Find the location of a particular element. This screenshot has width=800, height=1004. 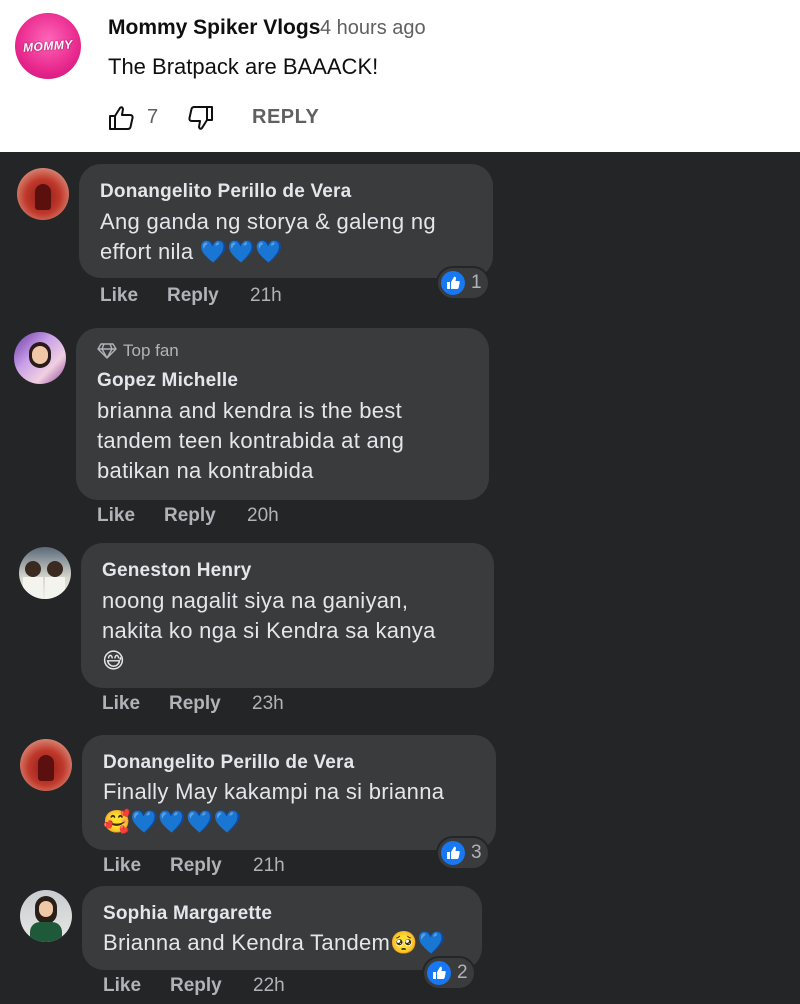

comment-text: Brianna and Kendra Tandem🥺💙 is located at coordinates (274, 943).